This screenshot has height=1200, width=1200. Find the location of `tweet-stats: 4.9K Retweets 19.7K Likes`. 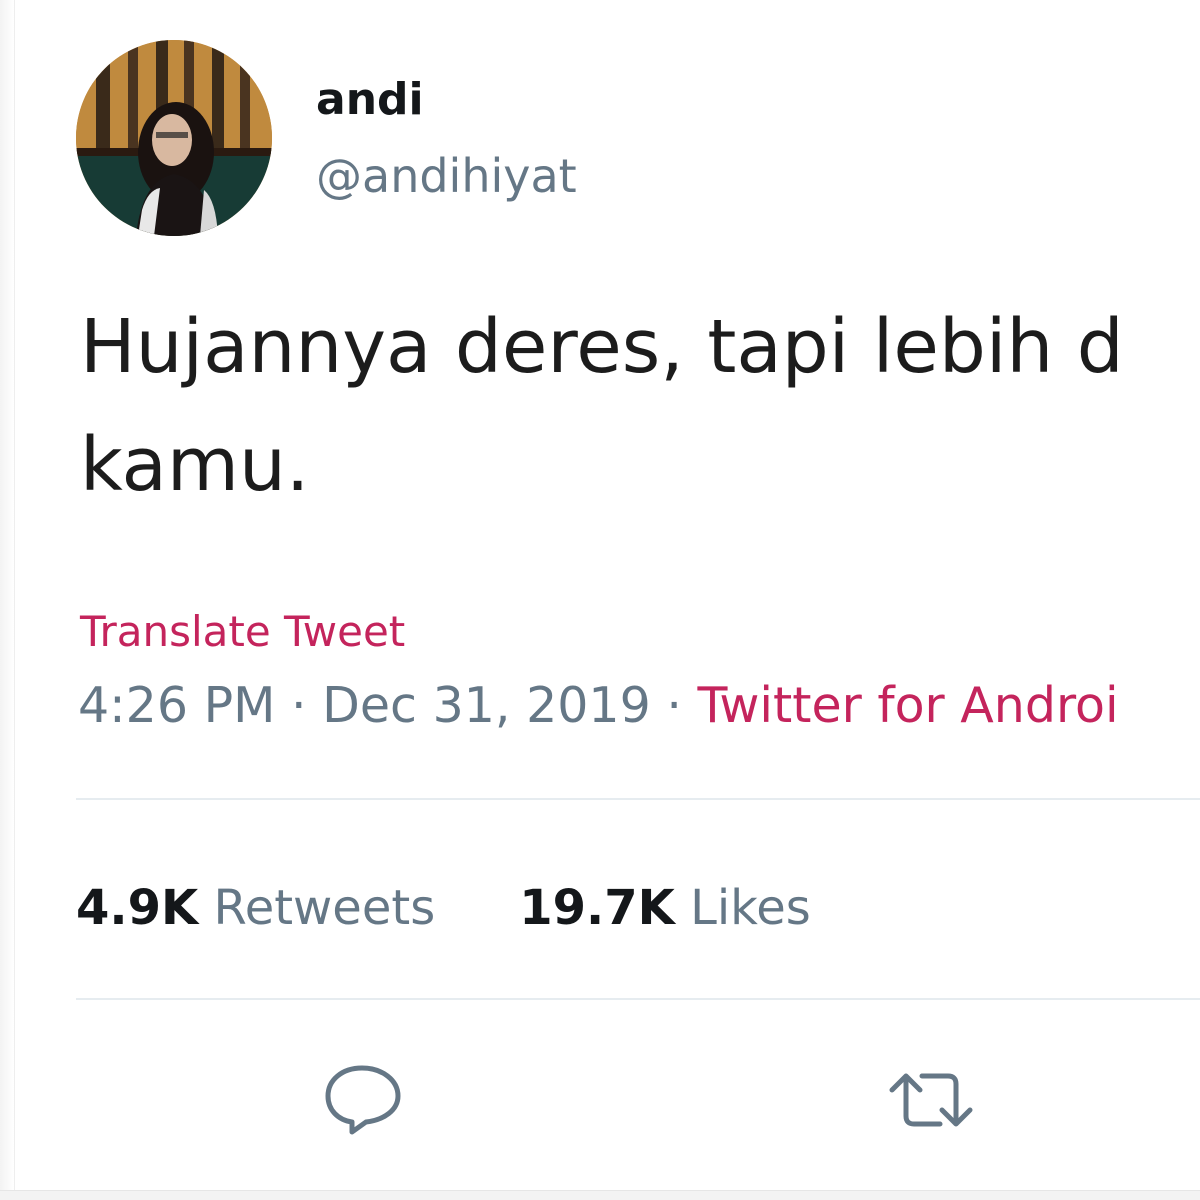

tweet-stats: 4.9K Retweets 19.7K Likes is located at coordinates (443, 908).